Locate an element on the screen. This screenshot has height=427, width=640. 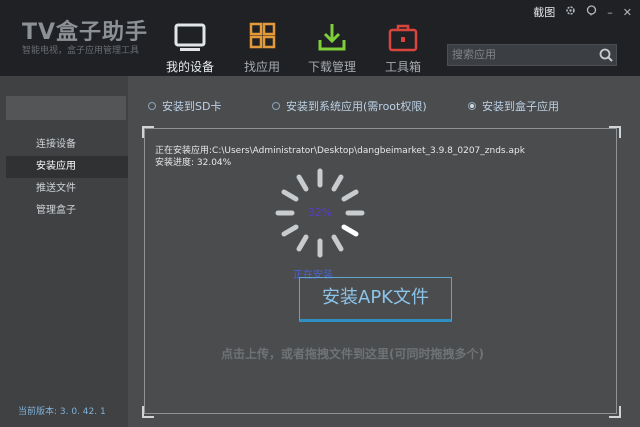
nav-toolbox: 工具箱 is located at coordinates (403, 48).